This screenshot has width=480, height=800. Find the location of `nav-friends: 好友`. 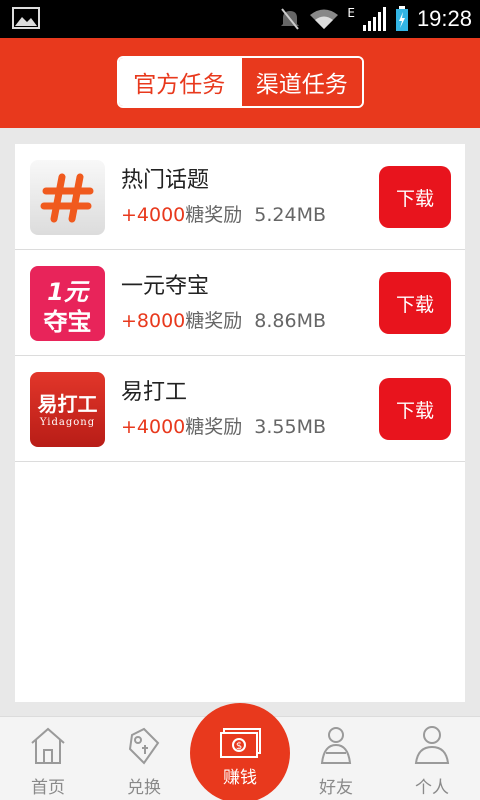

nav-friends: 好友 is located at coordinates (336, 758).